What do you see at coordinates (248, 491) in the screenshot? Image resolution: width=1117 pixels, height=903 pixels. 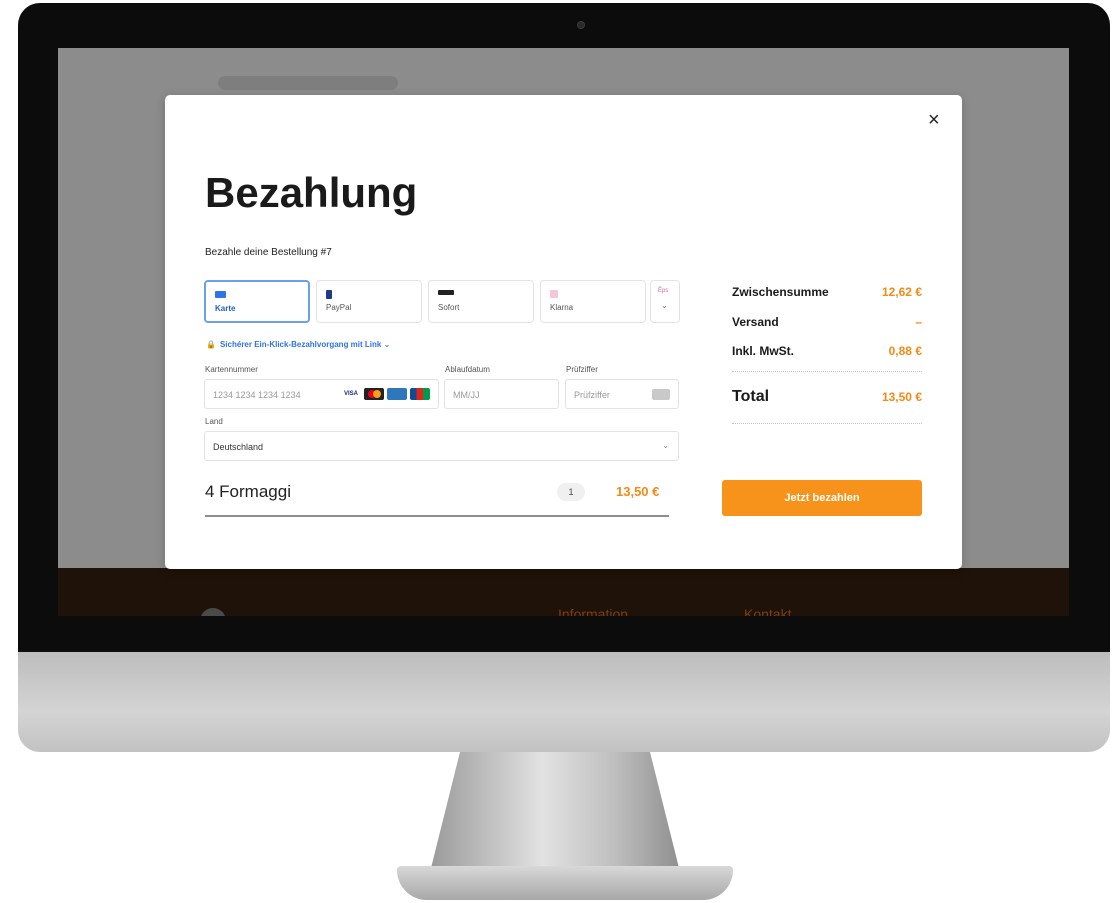 I see `product-name: 4 Formaggi` at bounding box center [248, 491].